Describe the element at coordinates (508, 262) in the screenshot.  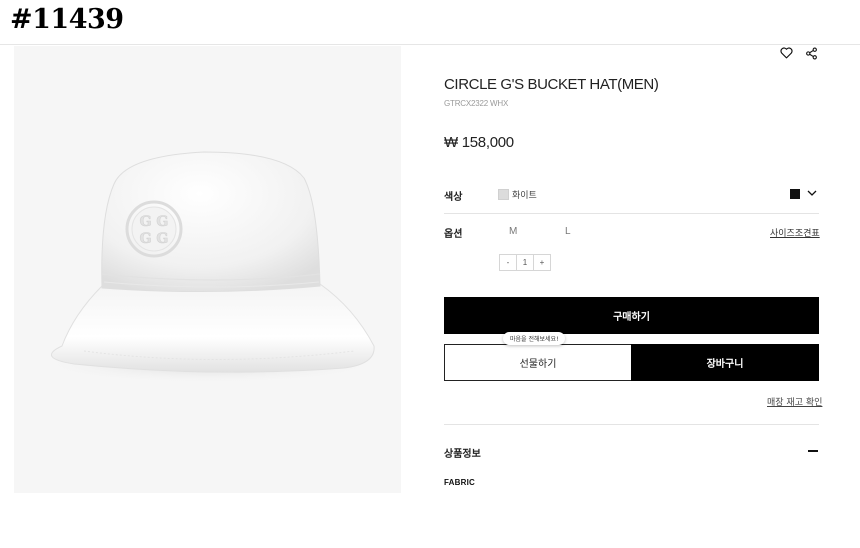
I see `quantity-decrease-button: -` at that location.